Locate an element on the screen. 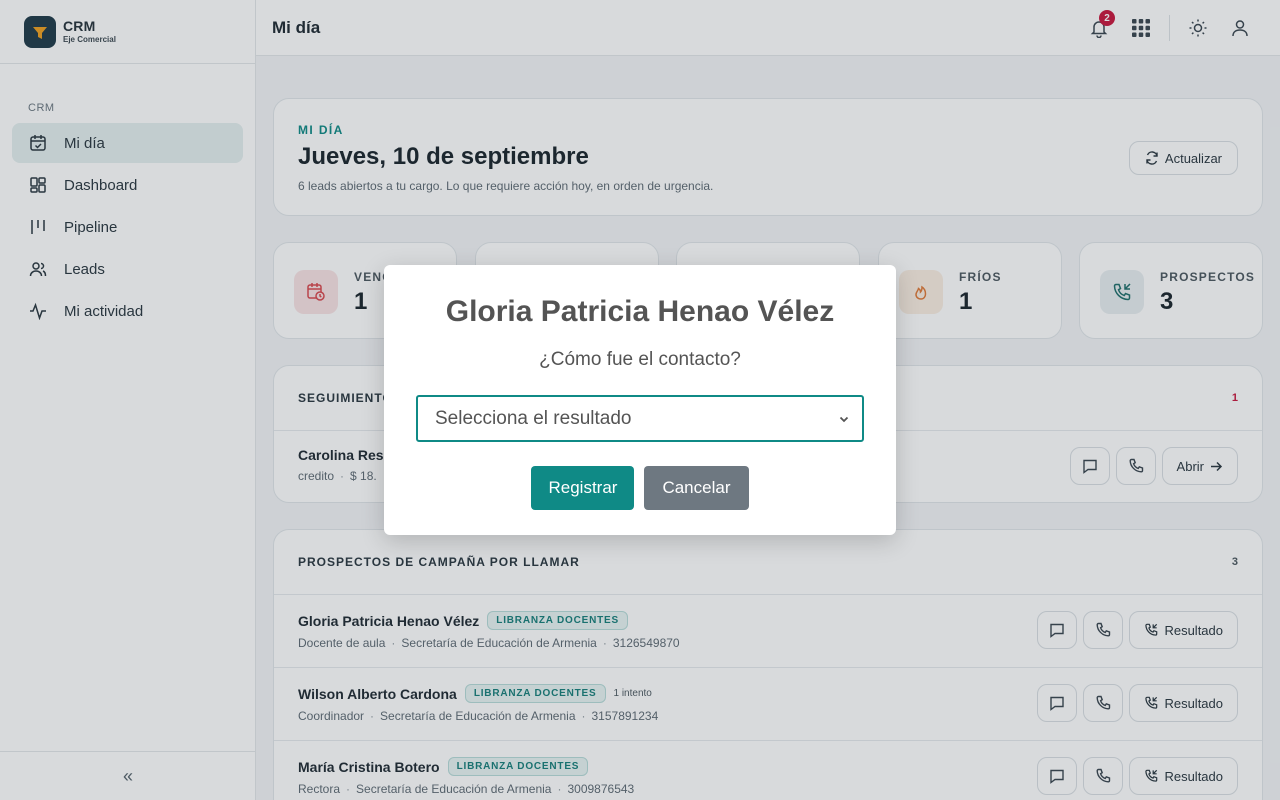  dialog-question: ¿Cómo fue el contacto? is located at coordinates (640, 359).